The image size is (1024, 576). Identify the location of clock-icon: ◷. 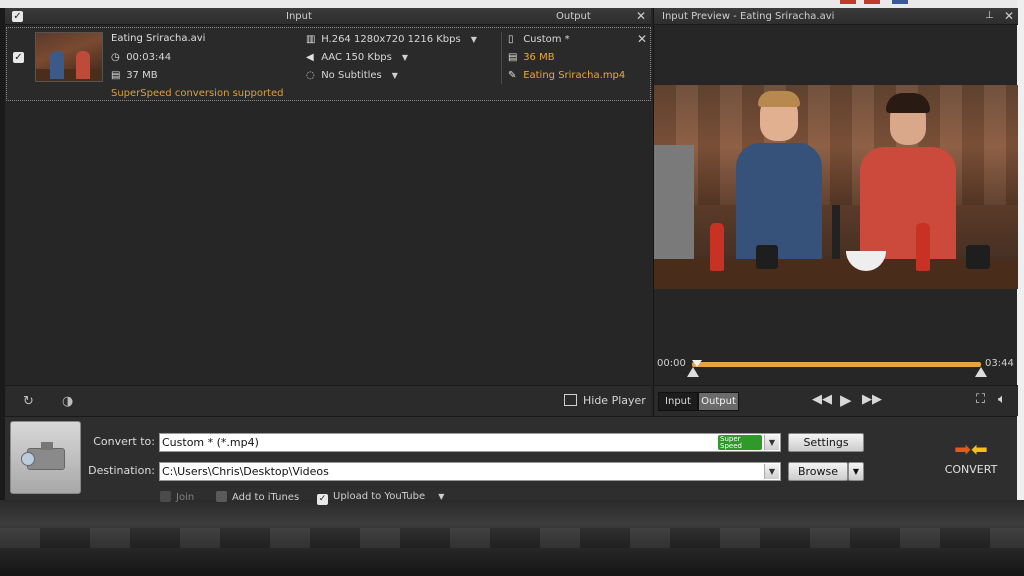
(115, 57).